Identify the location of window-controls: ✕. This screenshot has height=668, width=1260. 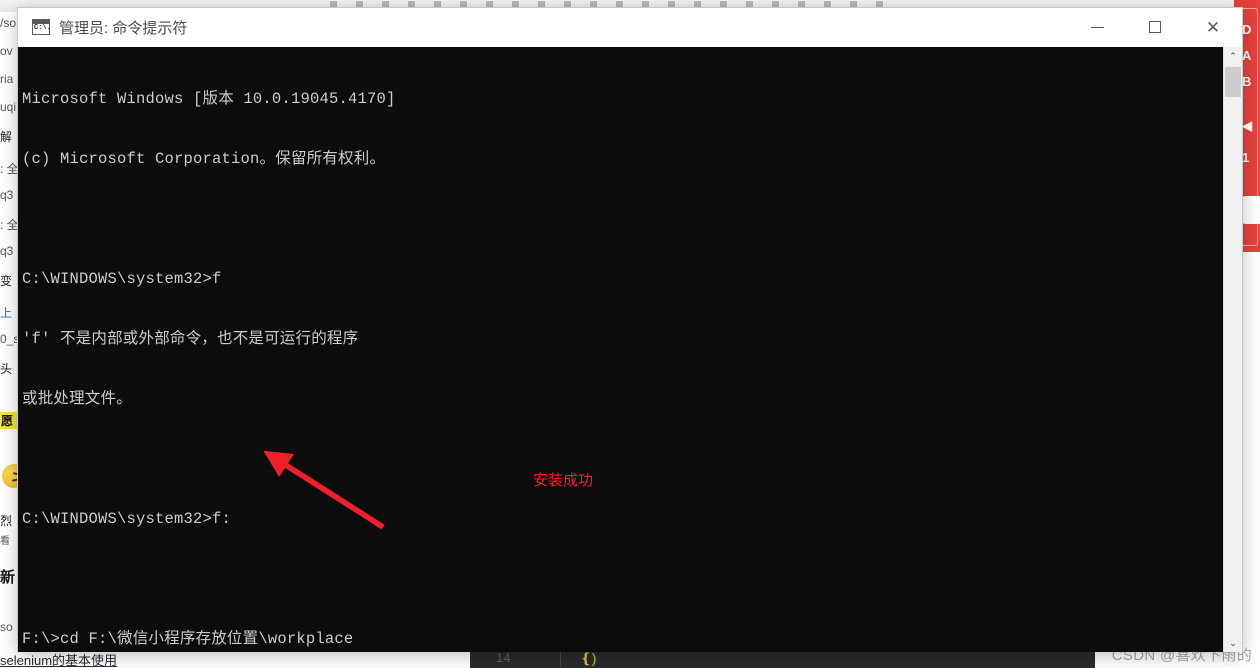
(1155, 27).